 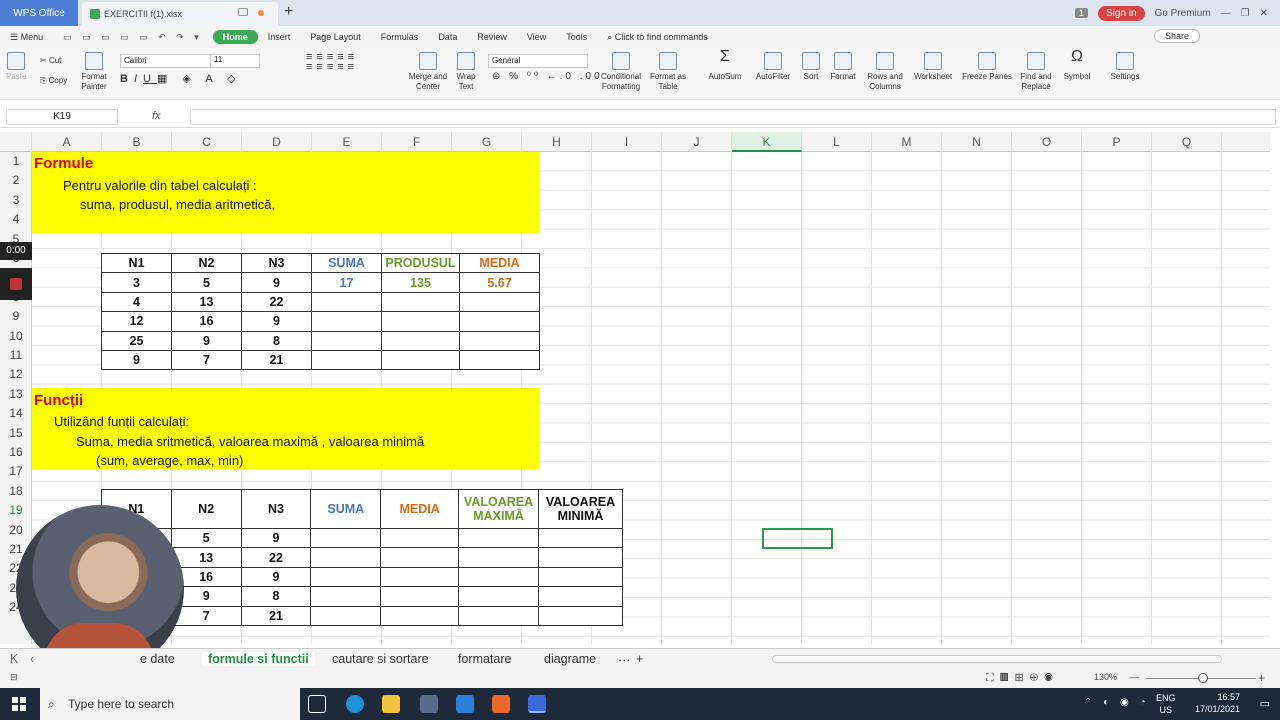 What do you see at coordinates (391, 704) in the screenshot?
I see `file-explorer-icon` at bounding box center [391, 704].